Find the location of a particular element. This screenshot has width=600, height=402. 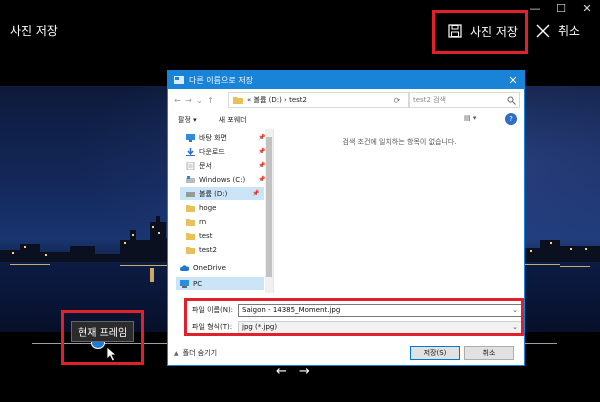

back-icon: ← is located at coordinates (177, 100).